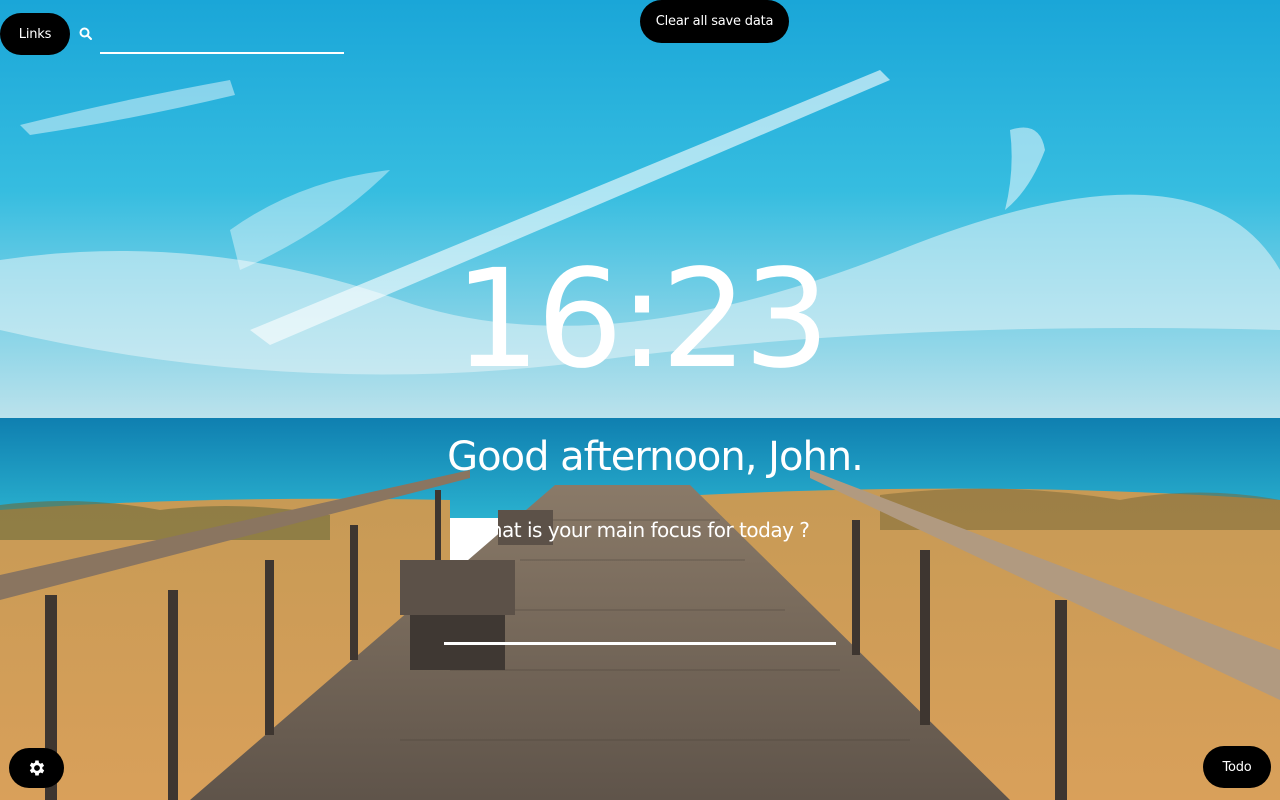 The width and height of the screenshot is (1280, 800). What do you see at coordinates (640, 530) in the screenshot?
I see `focus-prompt: What is your main focus for today ?` at bounding box center [640, 530].